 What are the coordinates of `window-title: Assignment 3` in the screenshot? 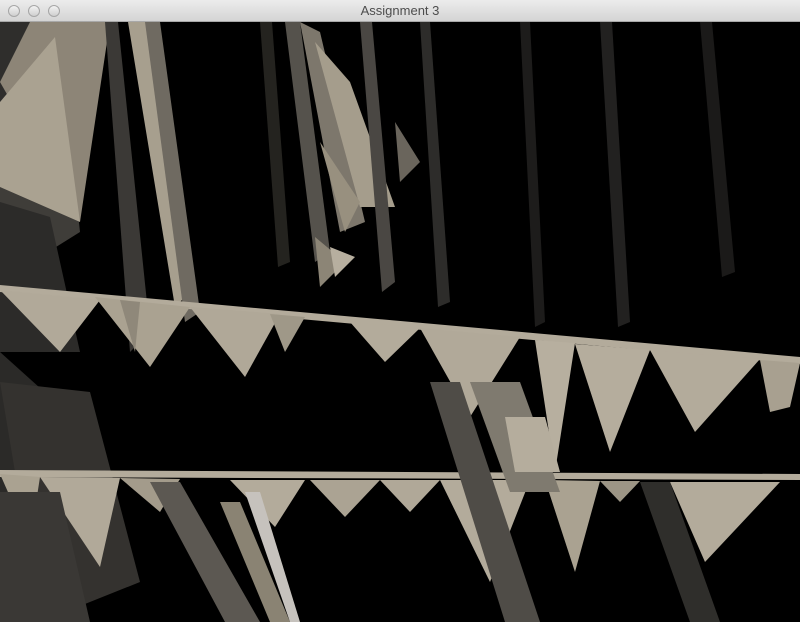 It's located at (400, 10).